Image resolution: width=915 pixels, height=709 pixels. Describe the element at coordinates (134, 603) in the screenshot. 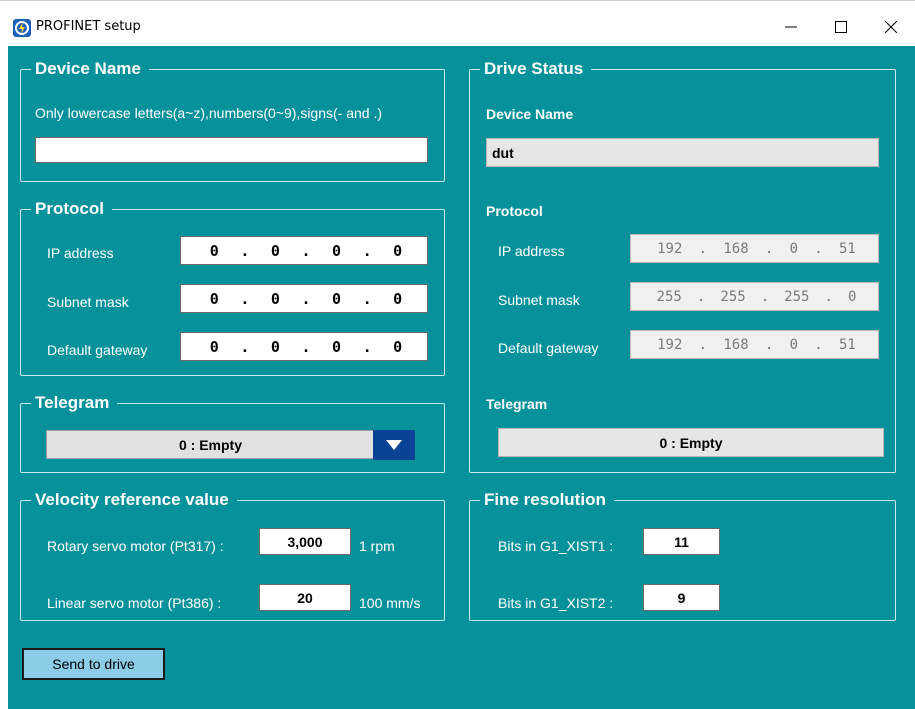

I see `linear-servo-label: Linear servo motor (Pt386) :` at that location.